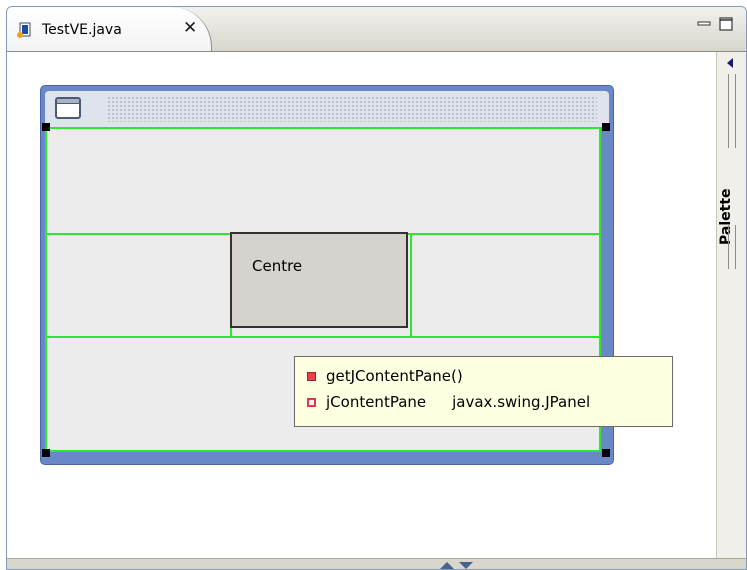 Image resolution: width=747 pixels, height=570 pixels. I want to click on method-icon, so click(311, 376).